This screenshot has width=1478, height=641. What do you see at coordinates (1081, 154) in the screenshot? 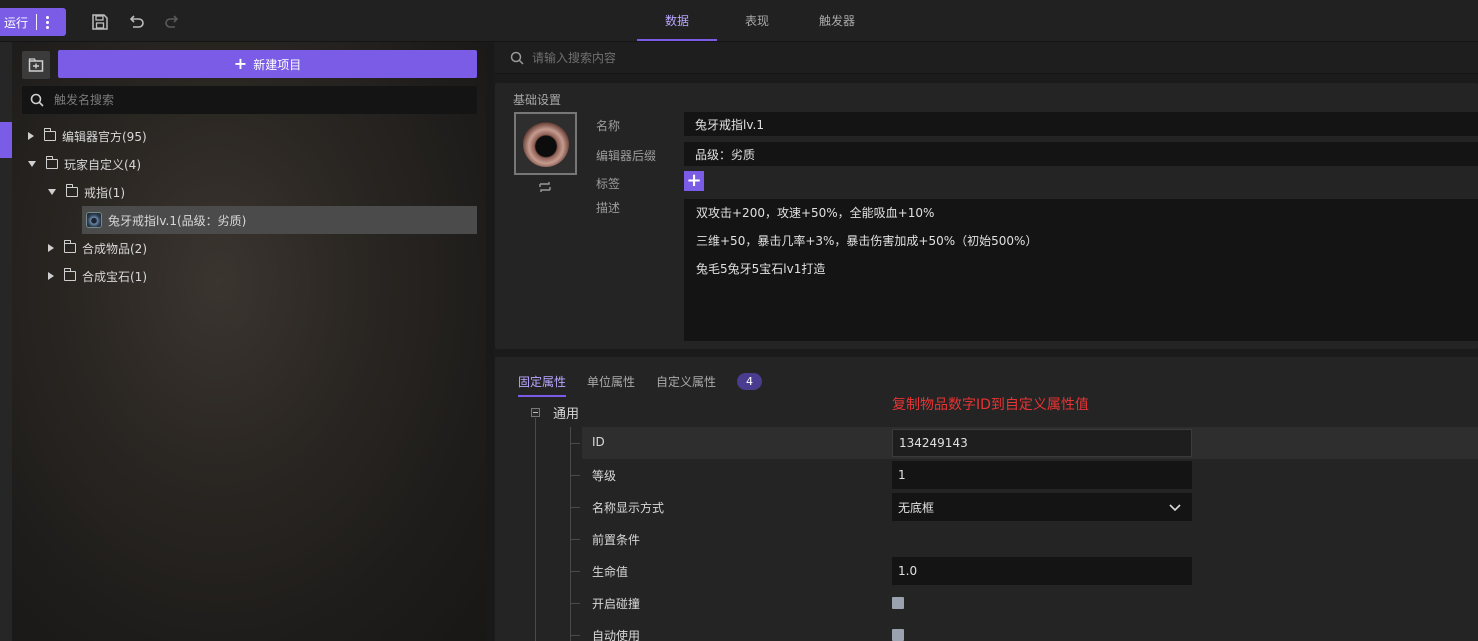
I see `suffix-field: 品级：劣质` at bounding box center [1081, 154].